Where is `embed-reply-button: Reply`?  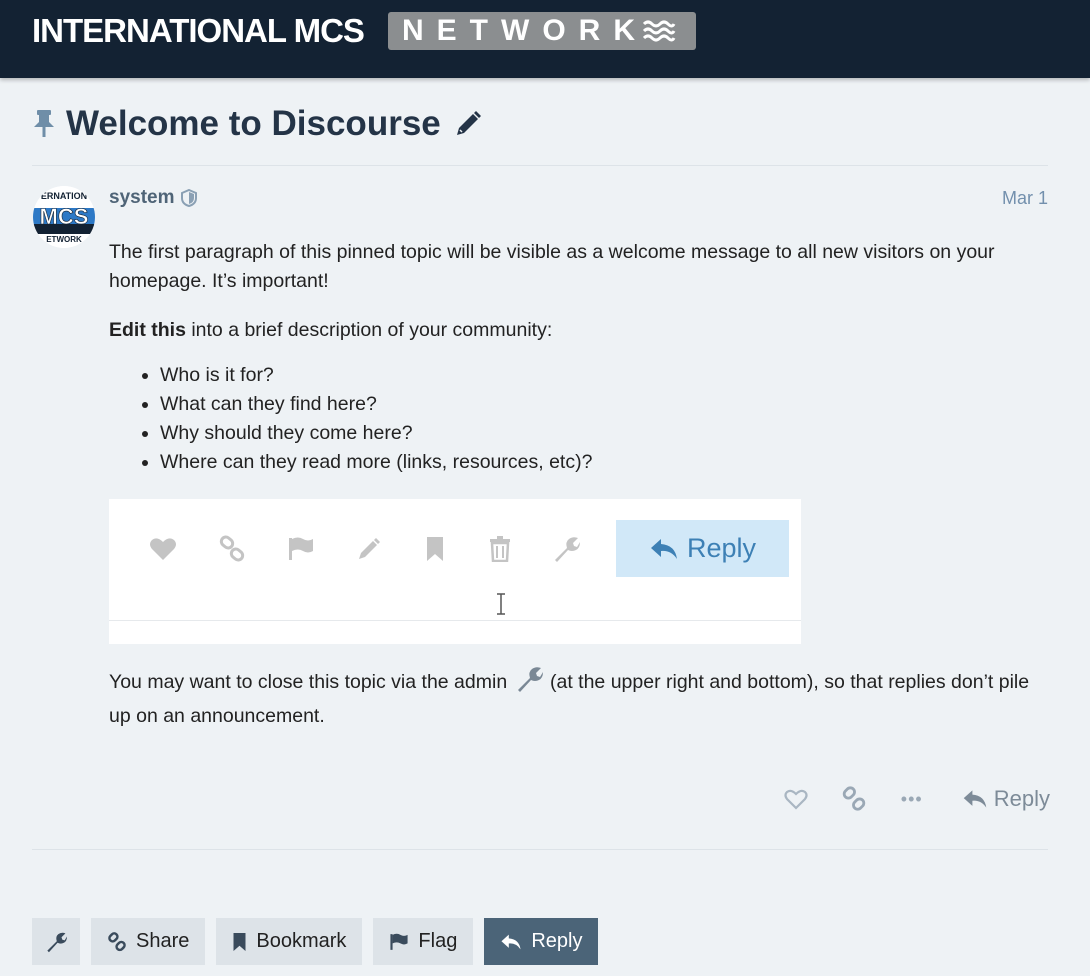
embed-reply-button: Reply is located at coordinates (702, 548).